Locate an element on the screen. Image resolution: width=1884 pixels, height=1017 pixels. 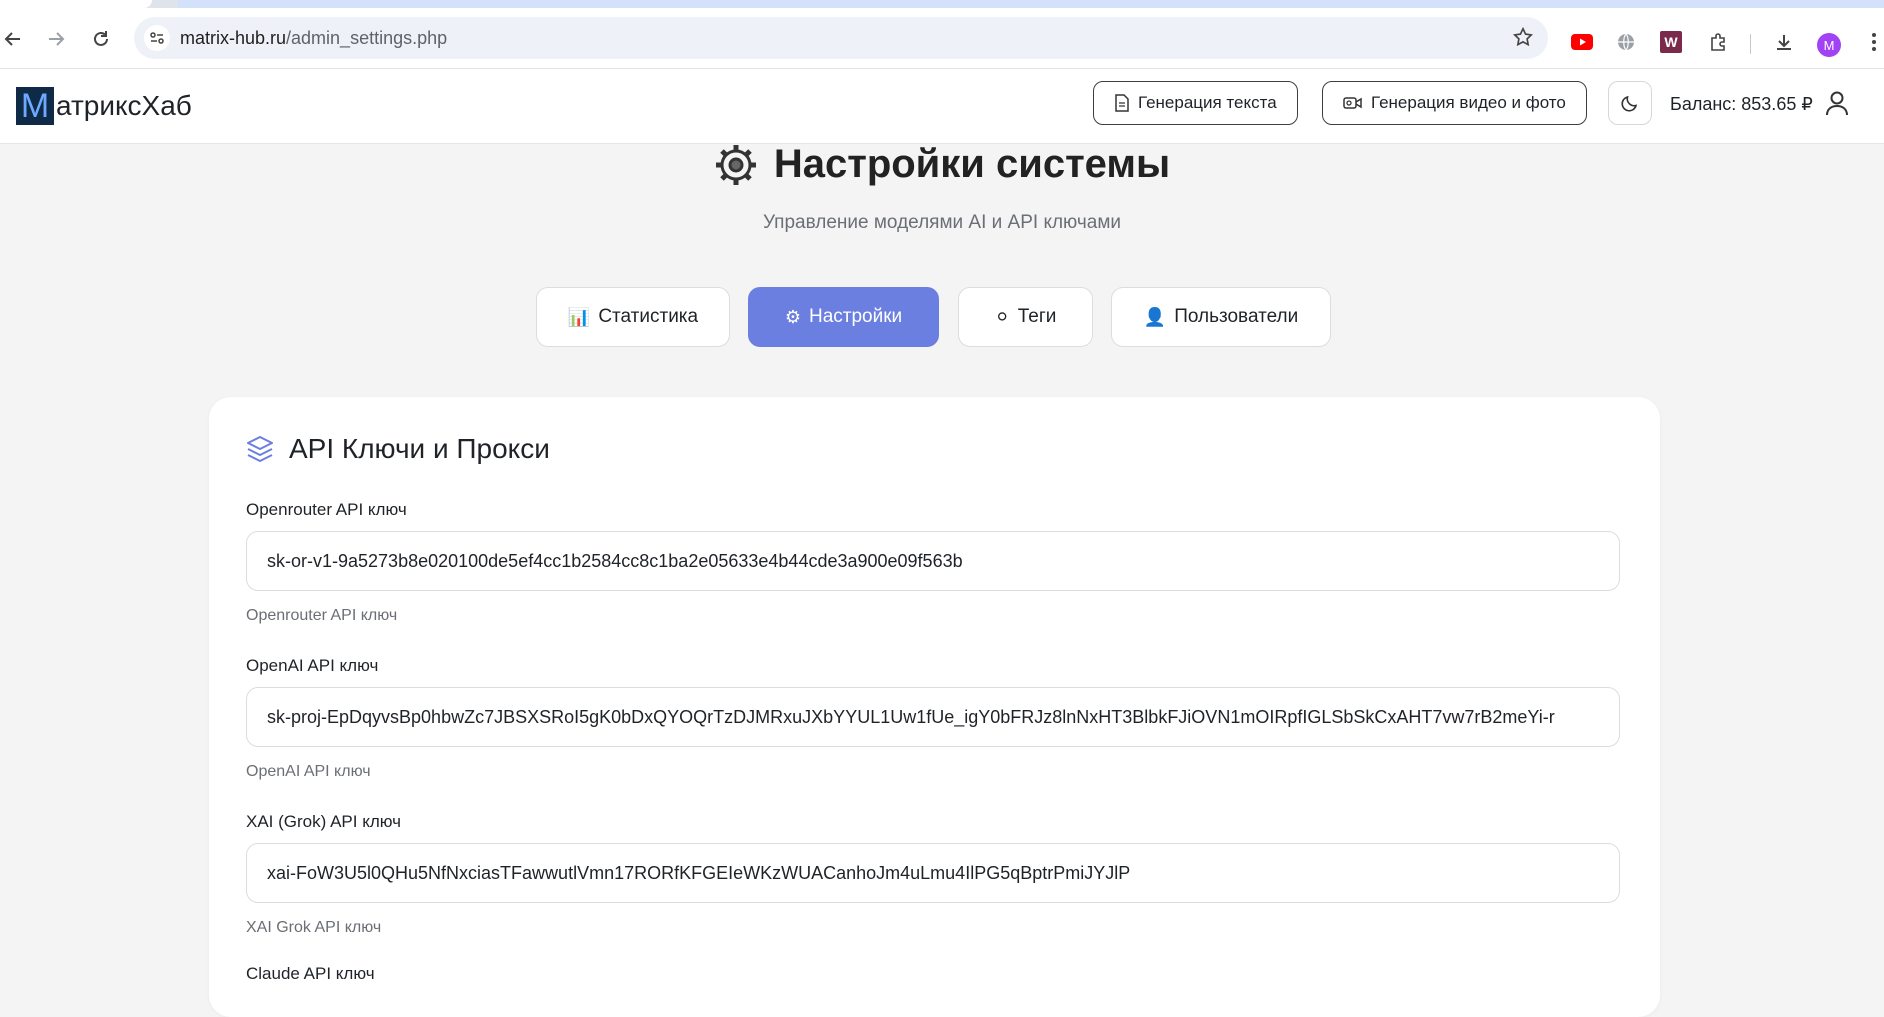
layers-icon is located at coordinates (260, 449).